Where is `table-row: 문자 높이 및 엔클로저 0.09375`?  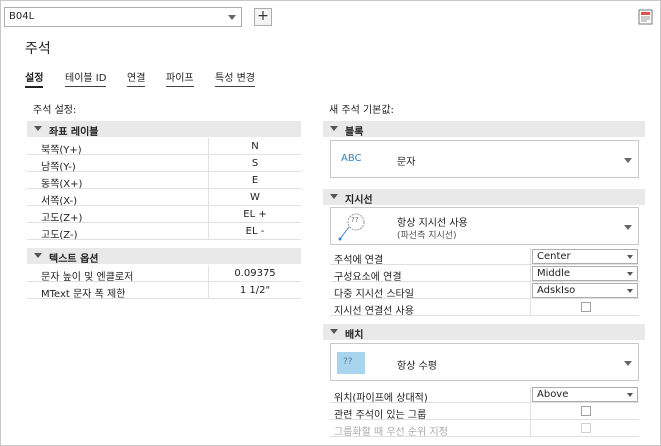
table-row: 문자 높이 및 엔클로저 0.09375 is located at coordinates (164, 274).